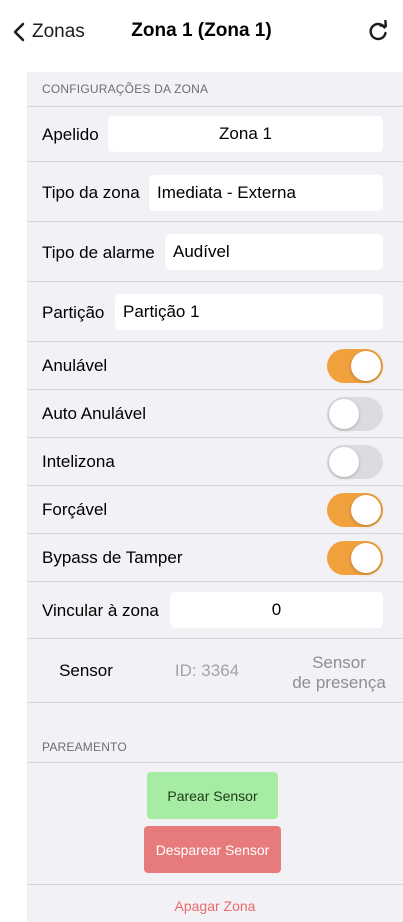  I want to click on zone-type-row: Tipo da zona Imediata - Externa, so click(215, 191).